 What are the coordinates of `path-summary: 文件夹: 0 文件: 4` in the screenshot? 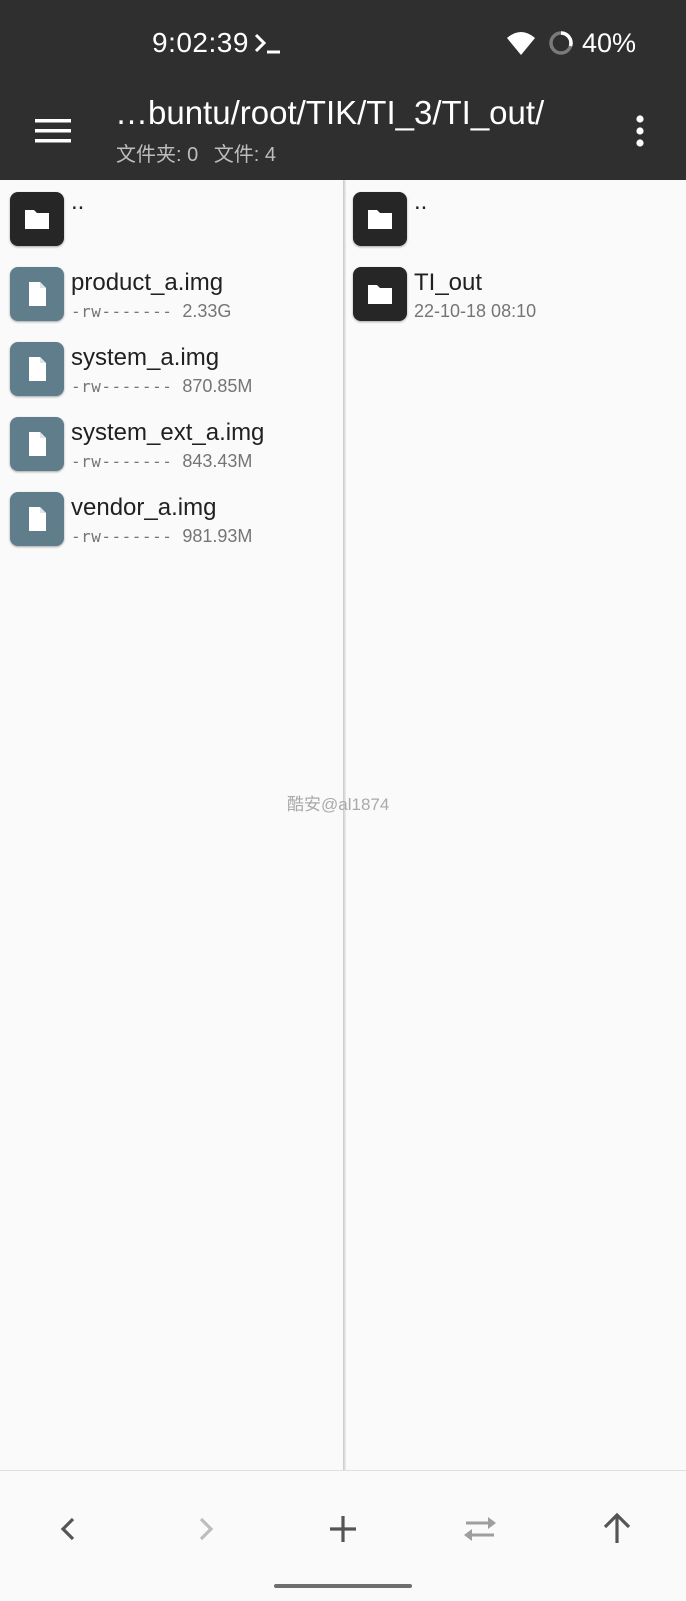 It's located at (201, 152).